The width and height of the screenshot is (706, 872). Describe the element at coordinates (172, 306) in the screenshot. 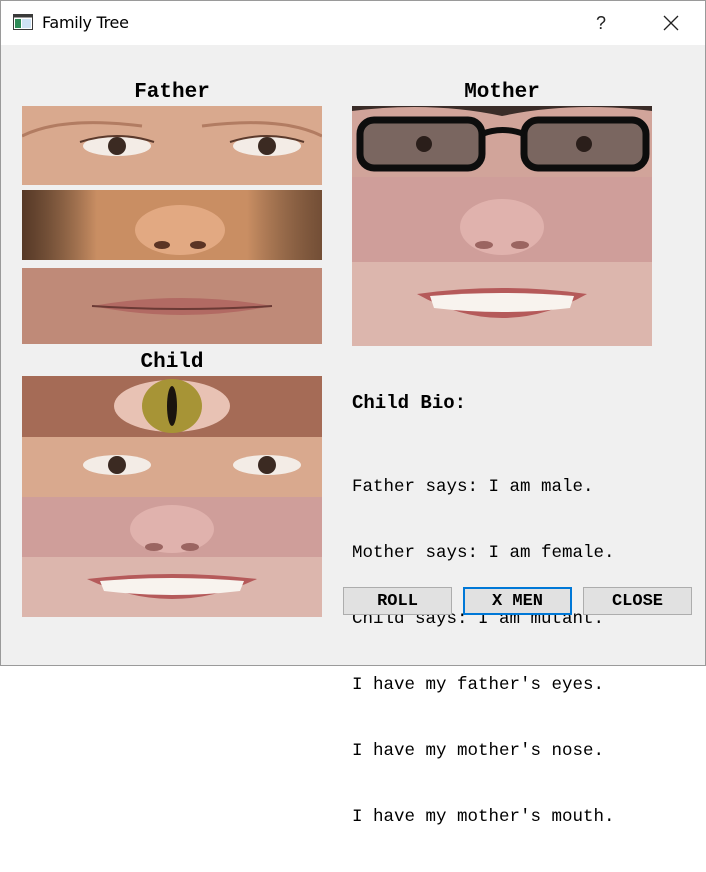

I see `father-mouth-image` at that location.